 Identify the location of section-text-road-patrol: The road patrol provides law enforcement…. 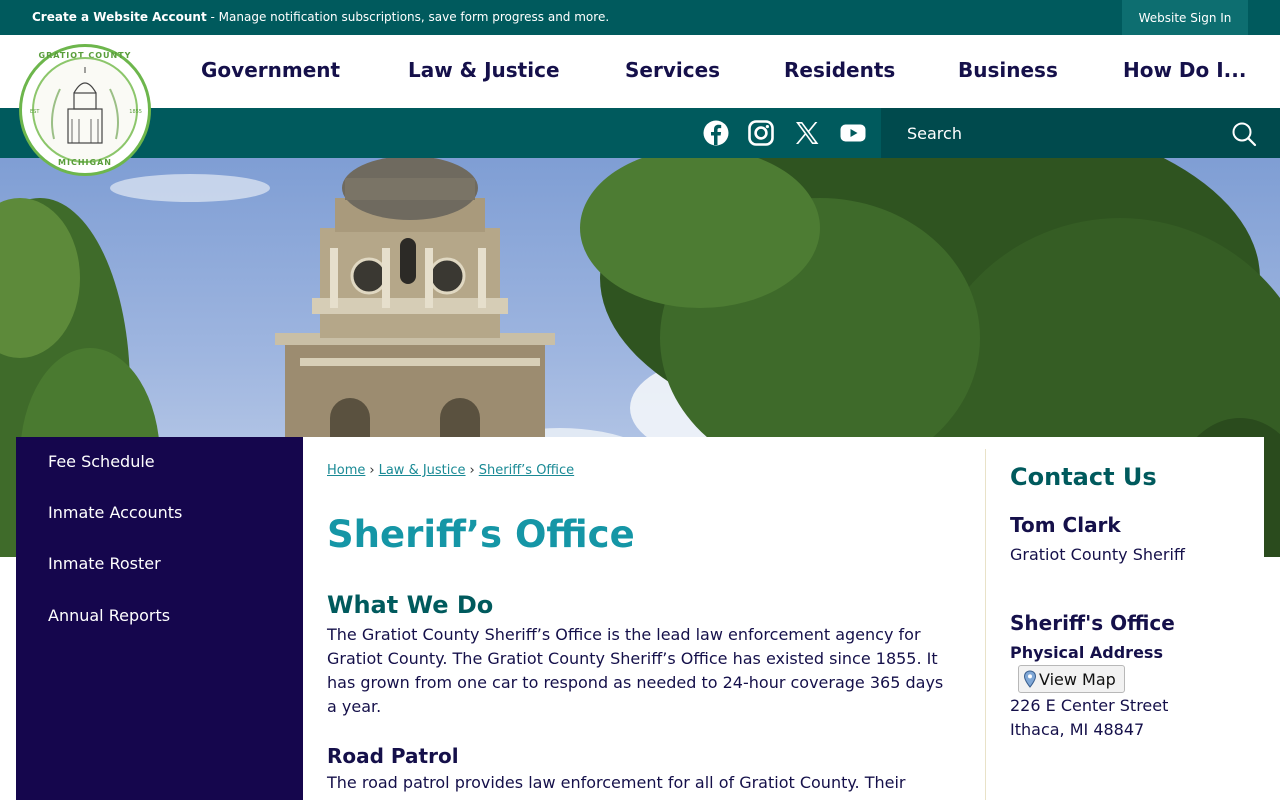
(616, 782).